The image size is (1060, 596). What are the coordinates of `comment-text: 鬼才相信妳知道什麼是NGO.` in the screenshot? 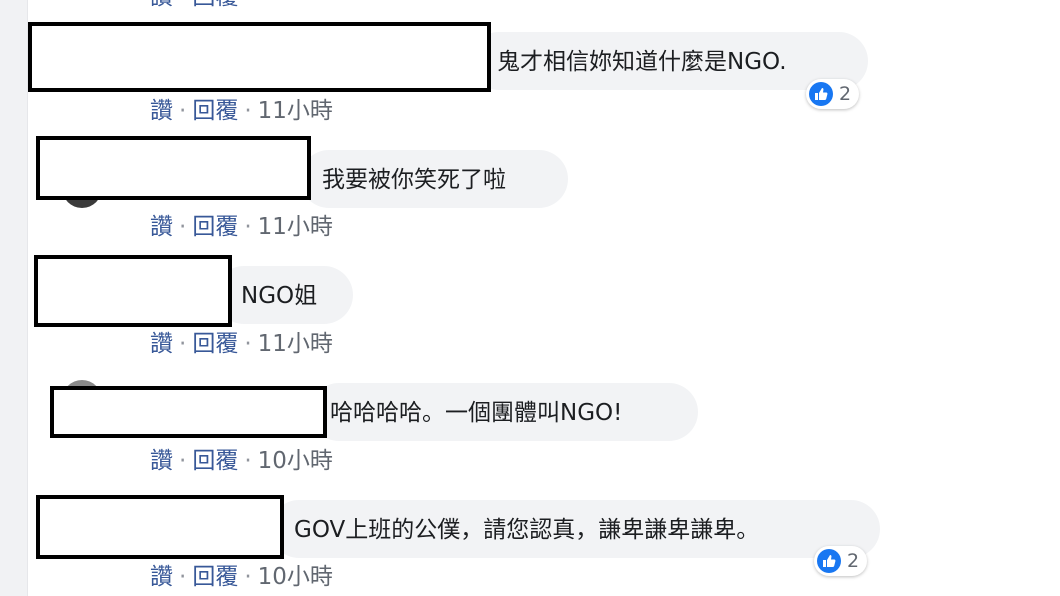 It's located at (642, 62).